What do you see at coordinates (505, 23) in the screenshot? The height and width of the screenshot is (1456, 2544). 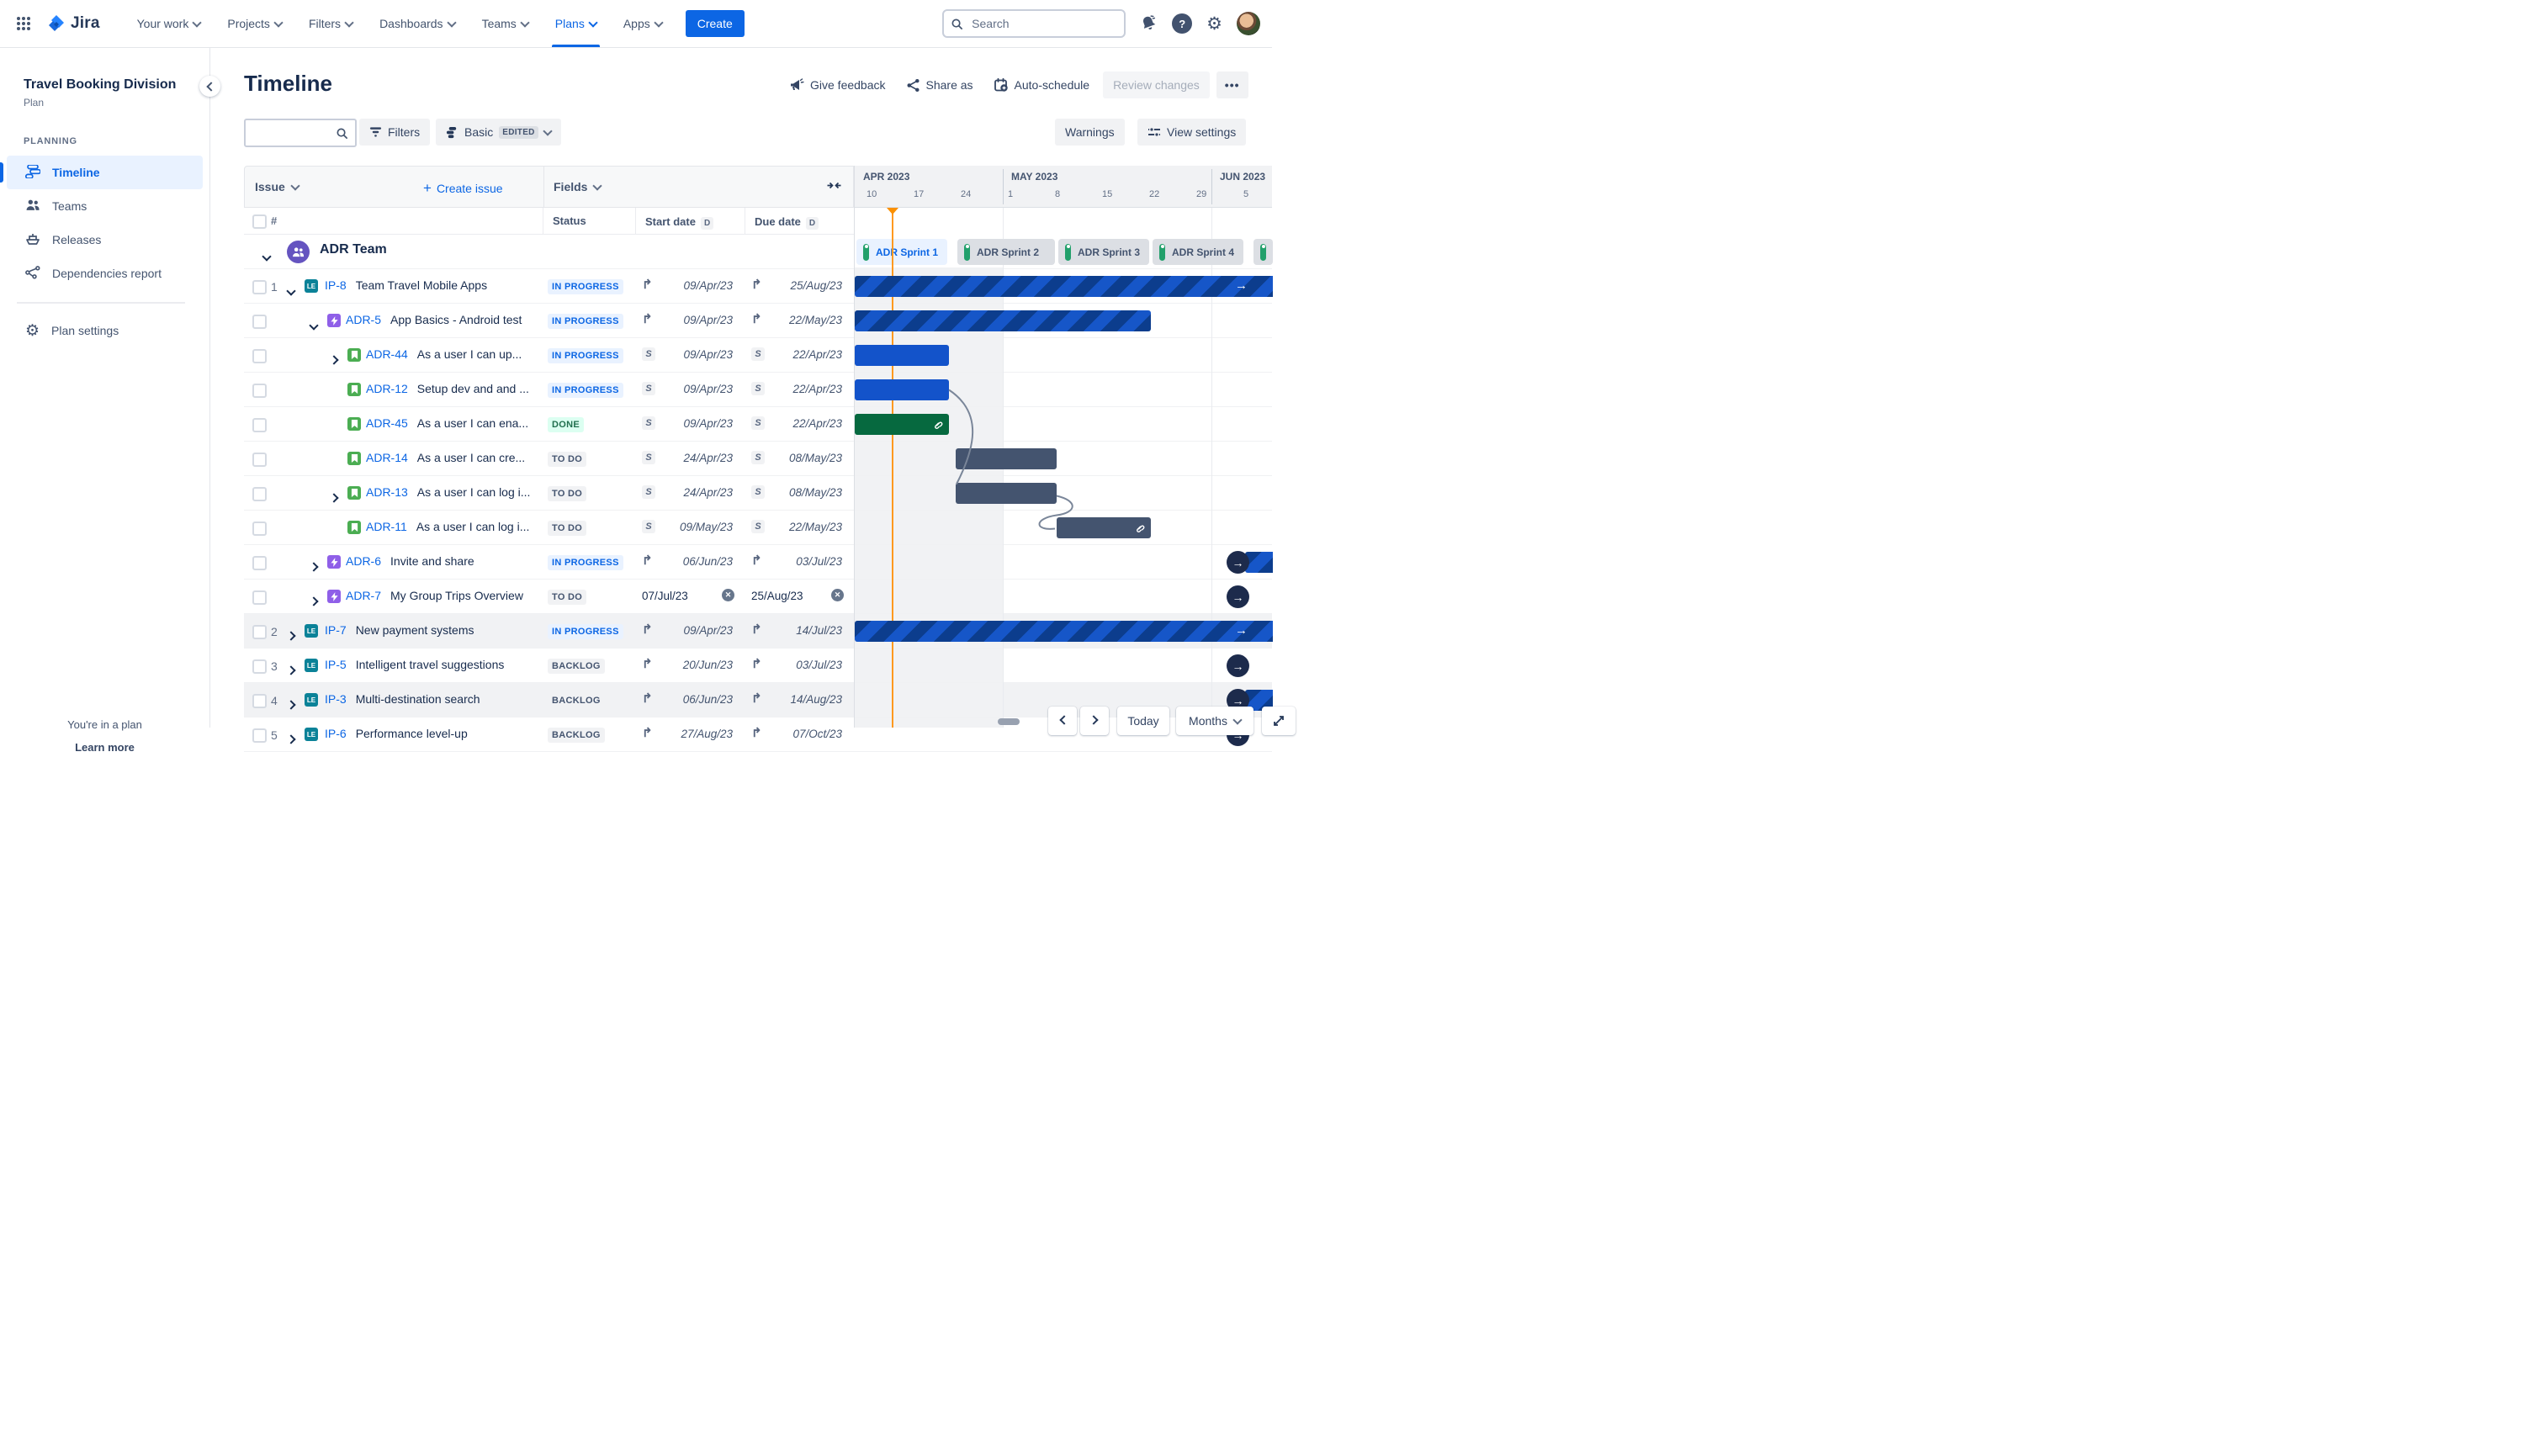 I see `nav-item-teams: Teams` at bounding box center [505, 23].